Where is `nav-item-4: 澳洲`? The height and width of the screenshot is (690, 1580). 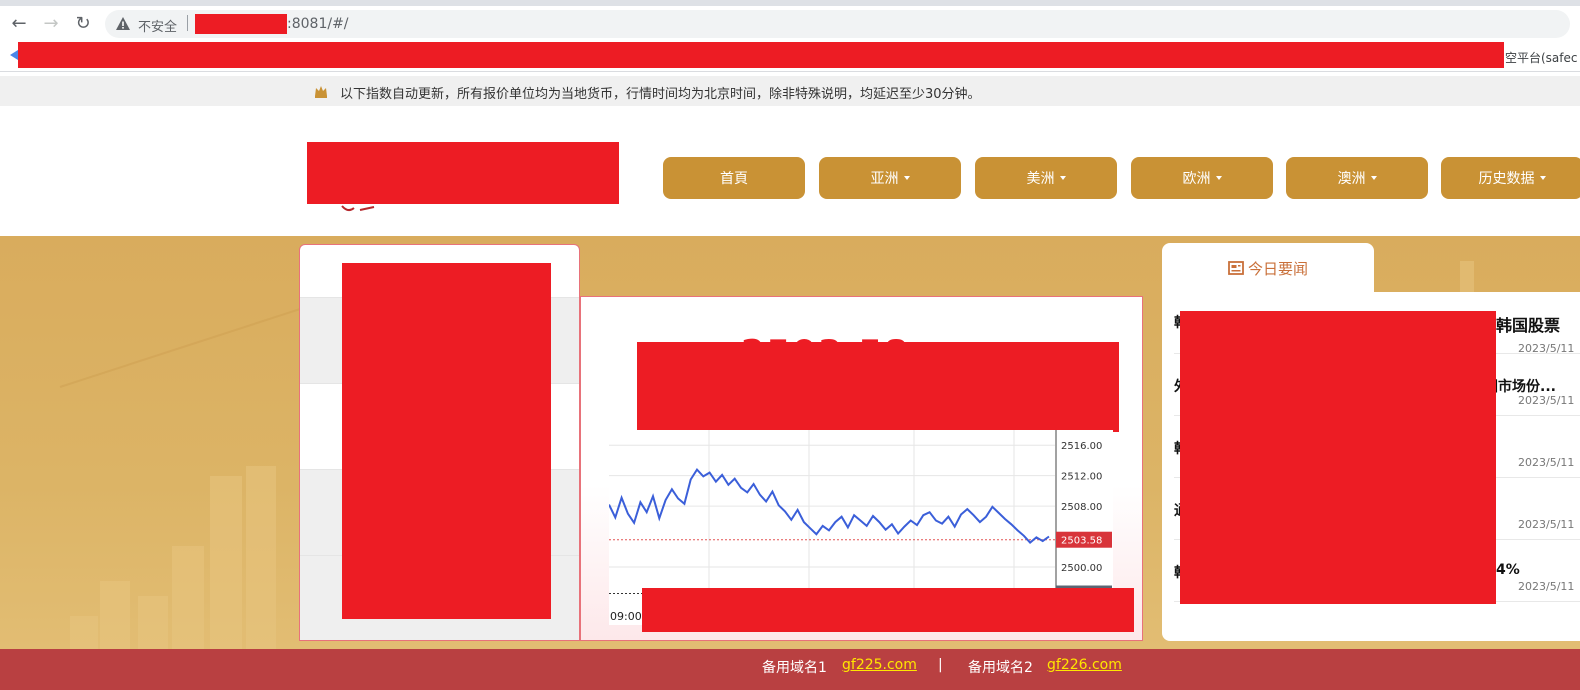
nav-item-4: 澳洲 is located at coordinates (1357, 178).